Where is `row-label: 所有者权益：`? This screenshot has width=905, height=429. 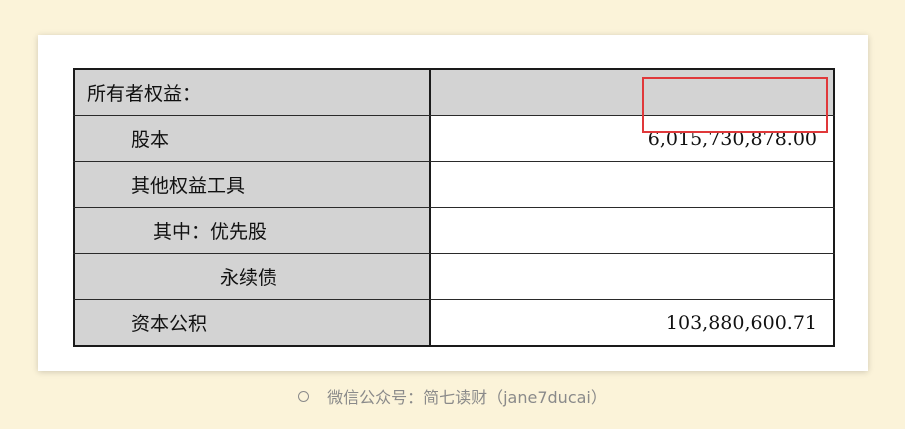 row-label: 所有者权益： is located at coordinates (252, 92).